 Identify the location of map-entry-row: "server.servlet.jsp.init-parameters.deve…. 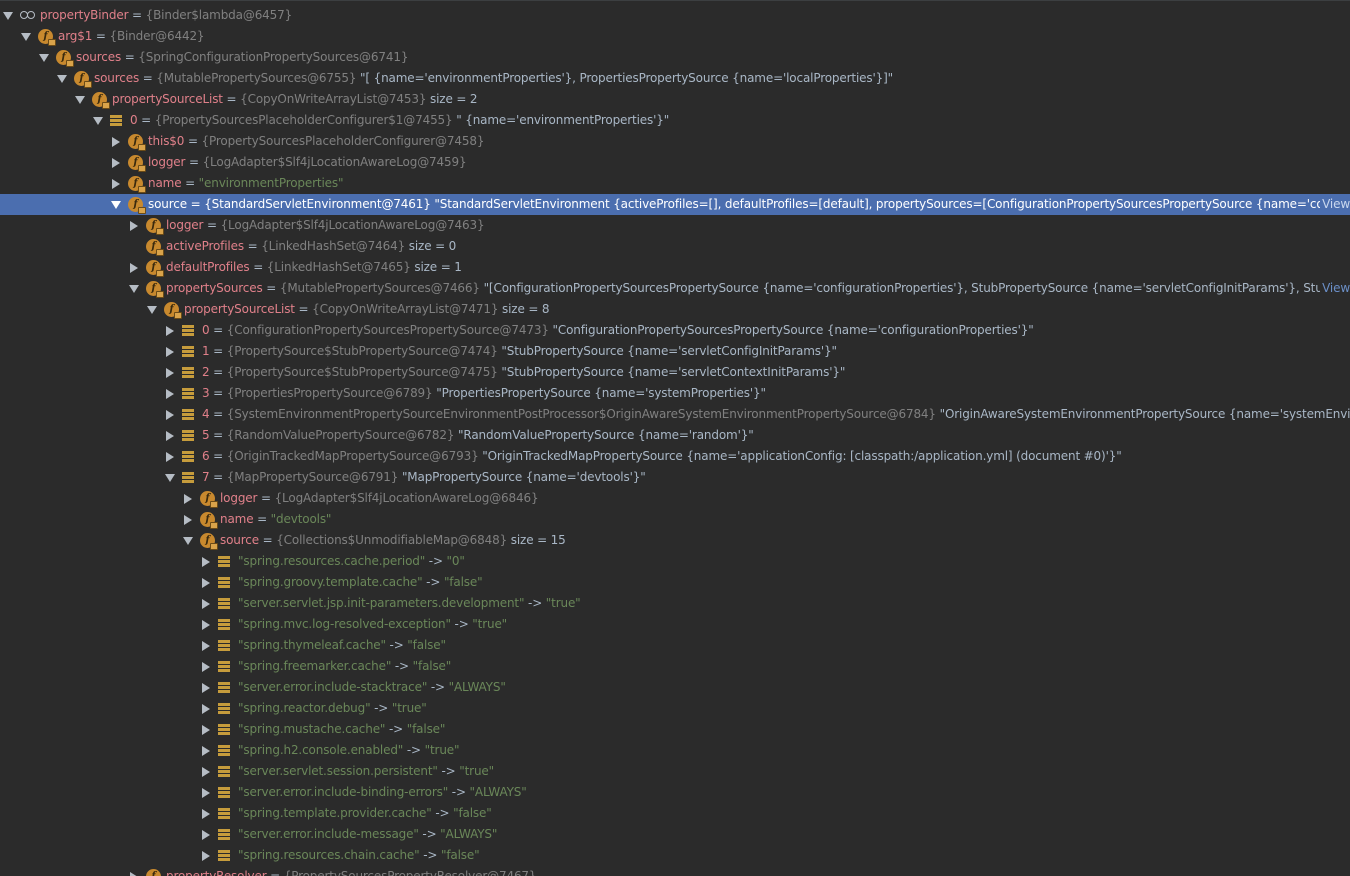
(675, 603).